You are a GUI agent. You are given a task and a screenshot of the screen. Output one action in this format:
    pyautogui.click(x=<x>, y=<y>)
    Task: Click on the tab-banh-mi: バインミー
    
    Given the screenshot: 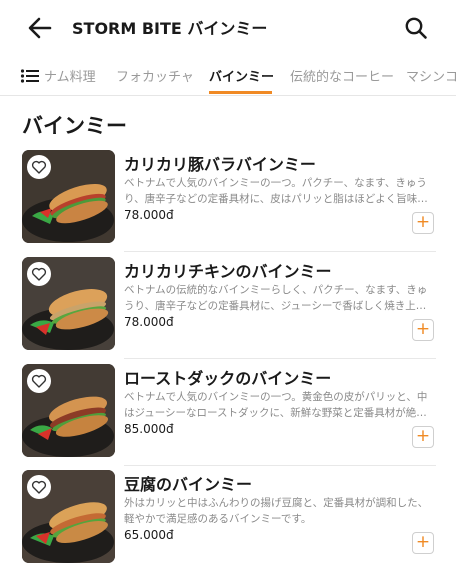 What is the action you would take?
    pyautogui.click(x=241, y=75)
    